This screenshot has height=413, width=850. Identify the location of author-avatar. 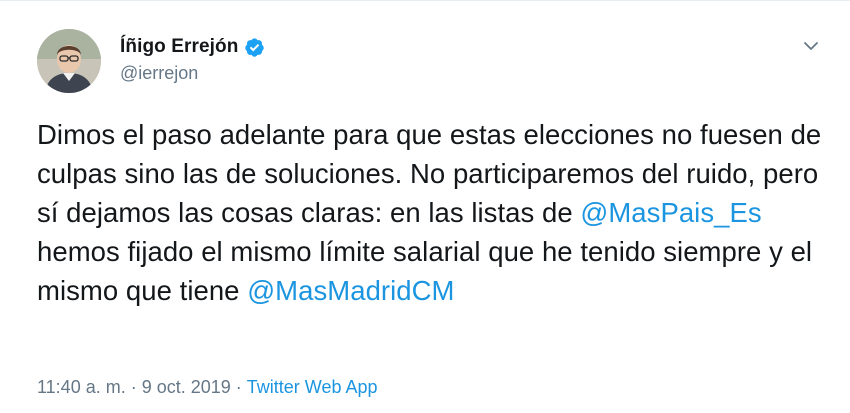
(69, 61).